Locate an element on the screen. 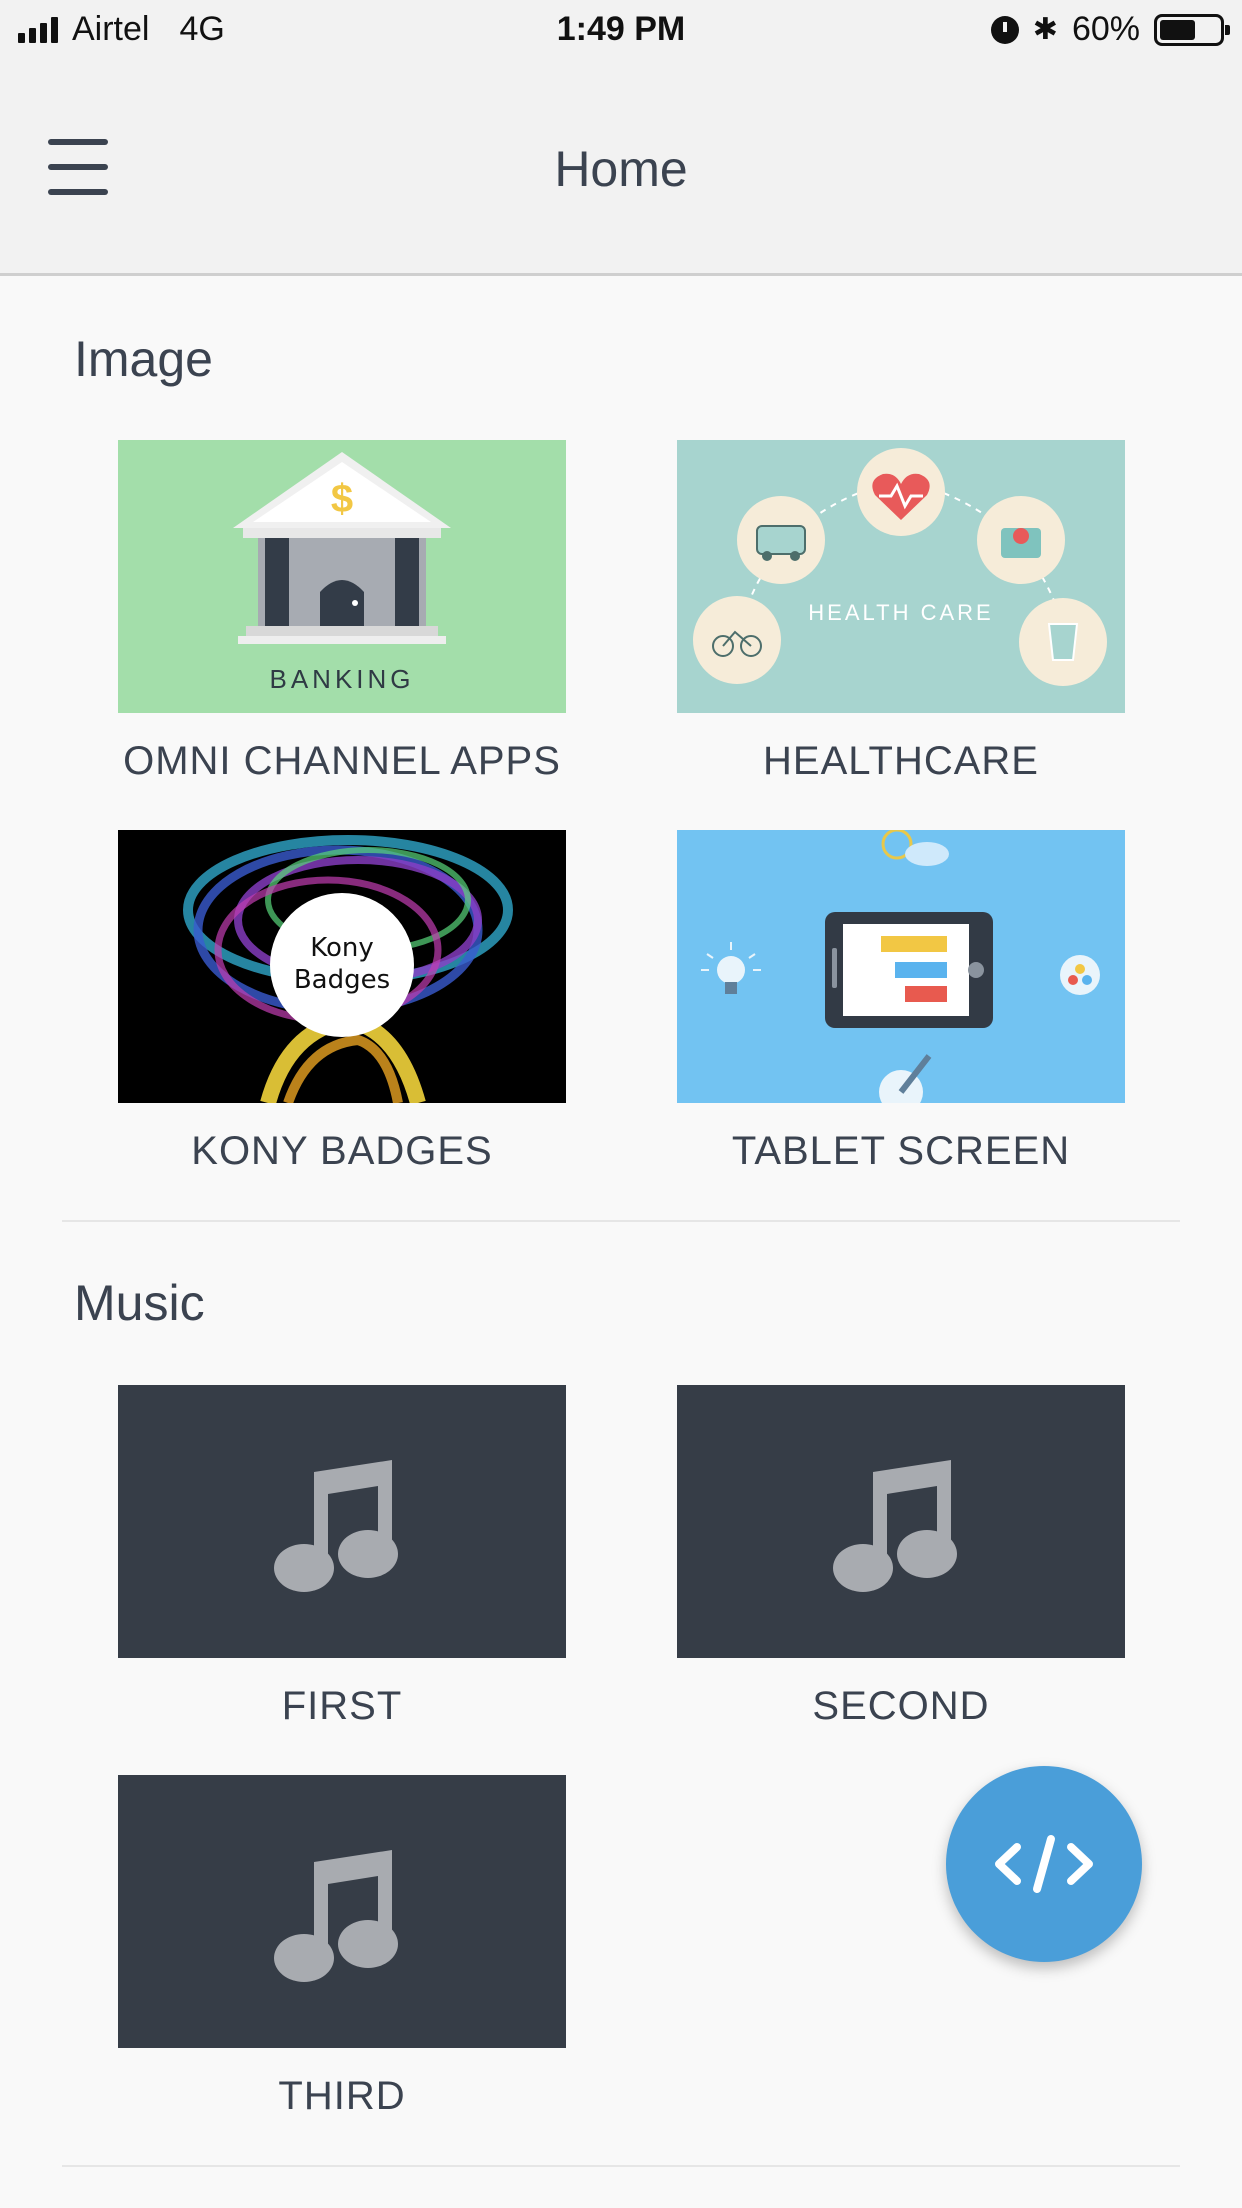  code-fab-button is located at coordinates (1044, 1864).